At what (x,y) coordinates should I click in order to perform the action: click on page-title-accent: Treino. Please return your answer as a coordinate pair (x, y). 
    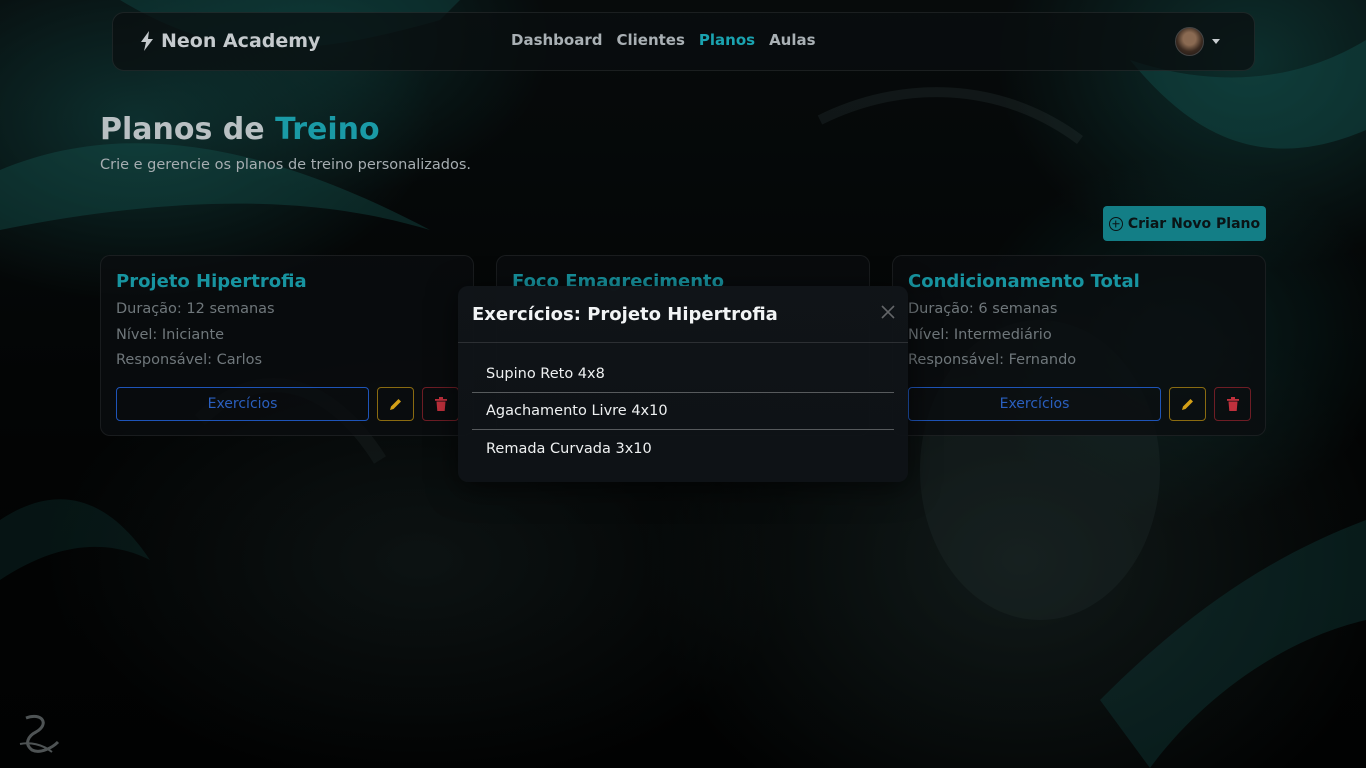
    Looking at the image, I should click on (327, 129).